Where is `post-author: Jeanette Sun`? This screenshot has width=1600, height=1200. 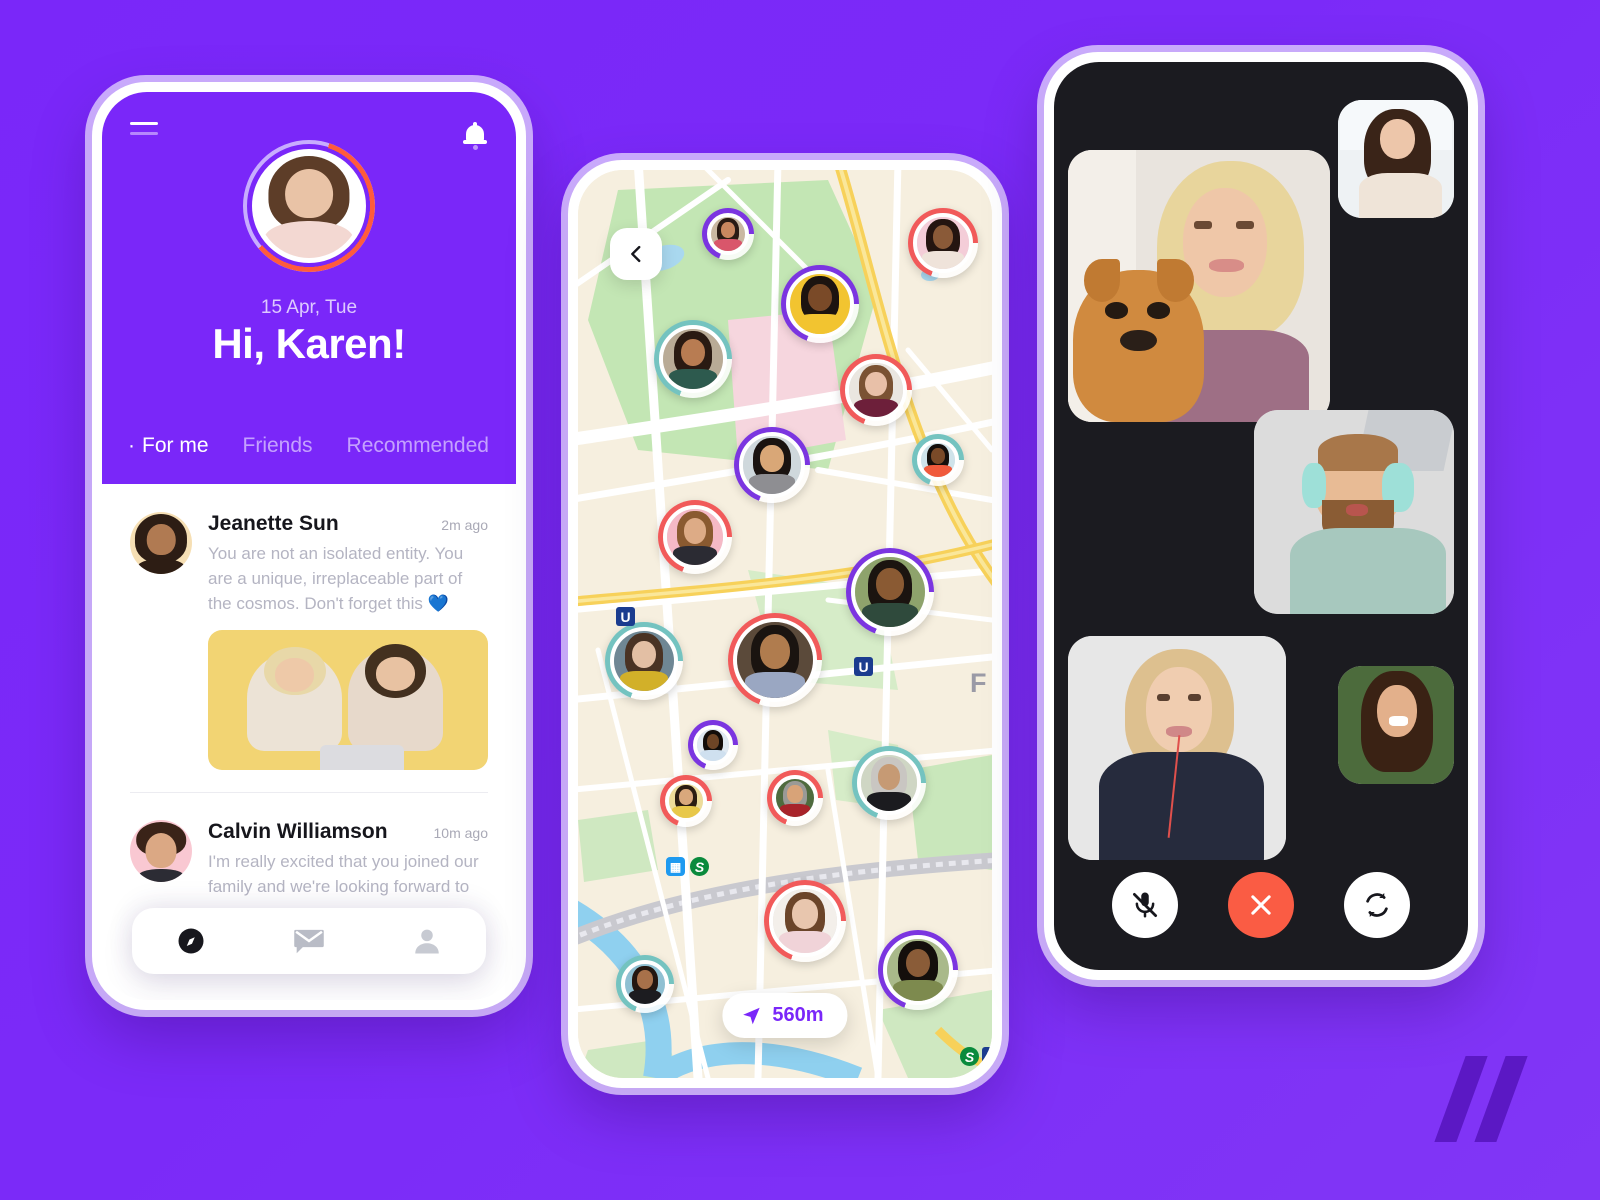
post-author: Jeanette Sun is located at coordinates (273, 523).